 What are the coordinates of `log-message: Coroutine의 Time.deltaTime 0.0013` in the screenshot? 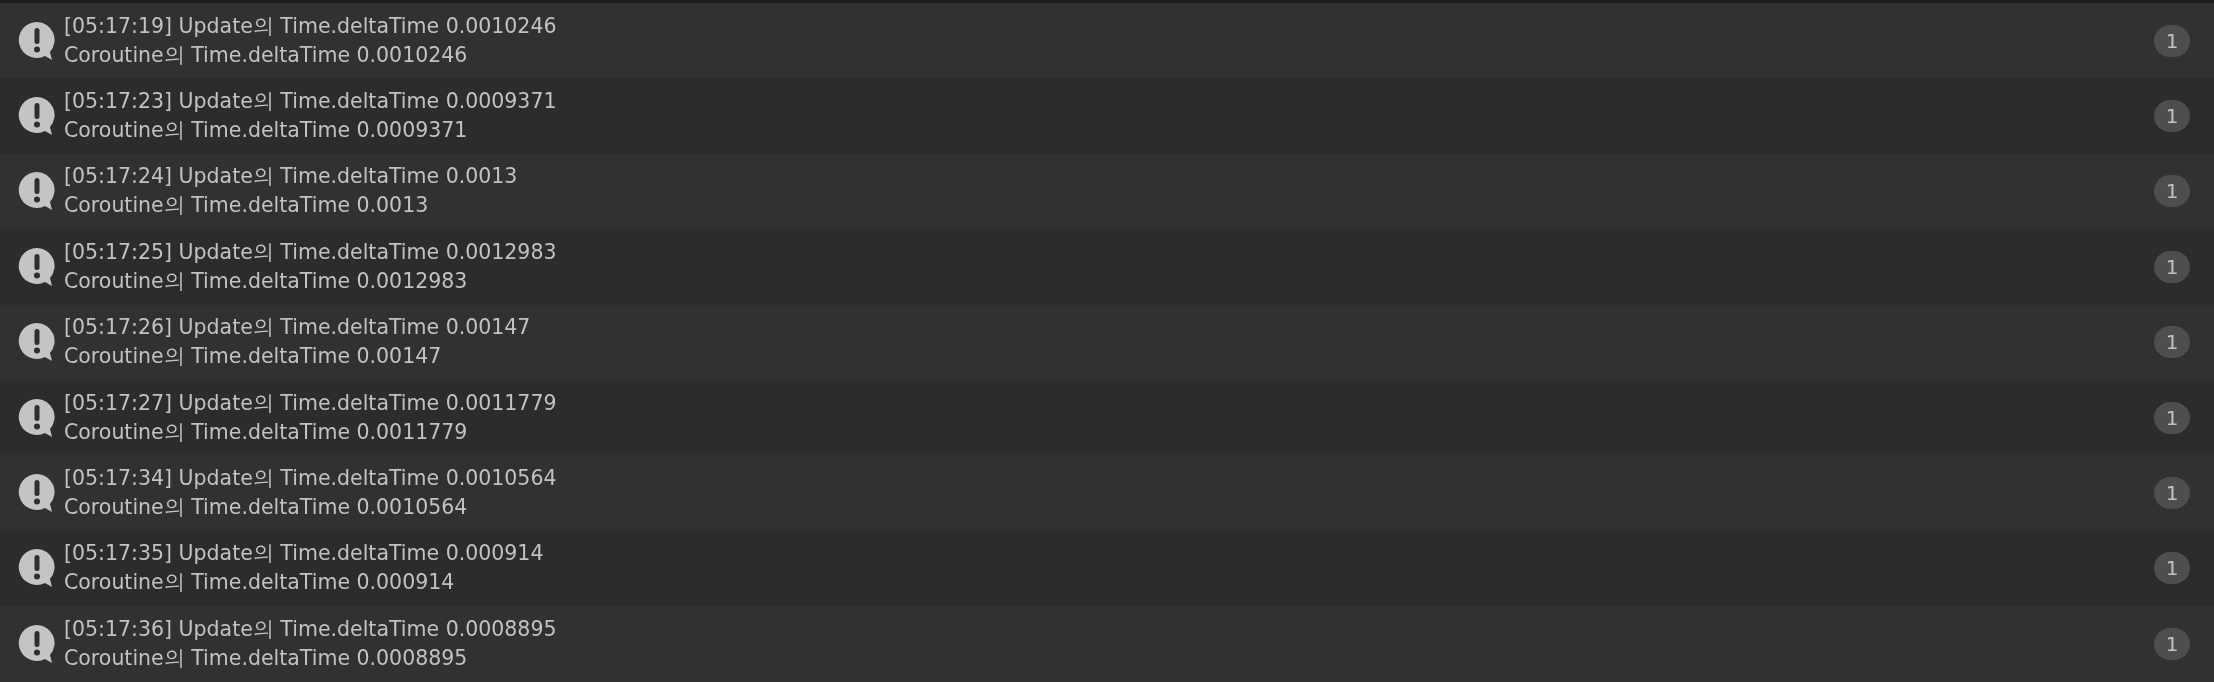 It's located at (246, 206).